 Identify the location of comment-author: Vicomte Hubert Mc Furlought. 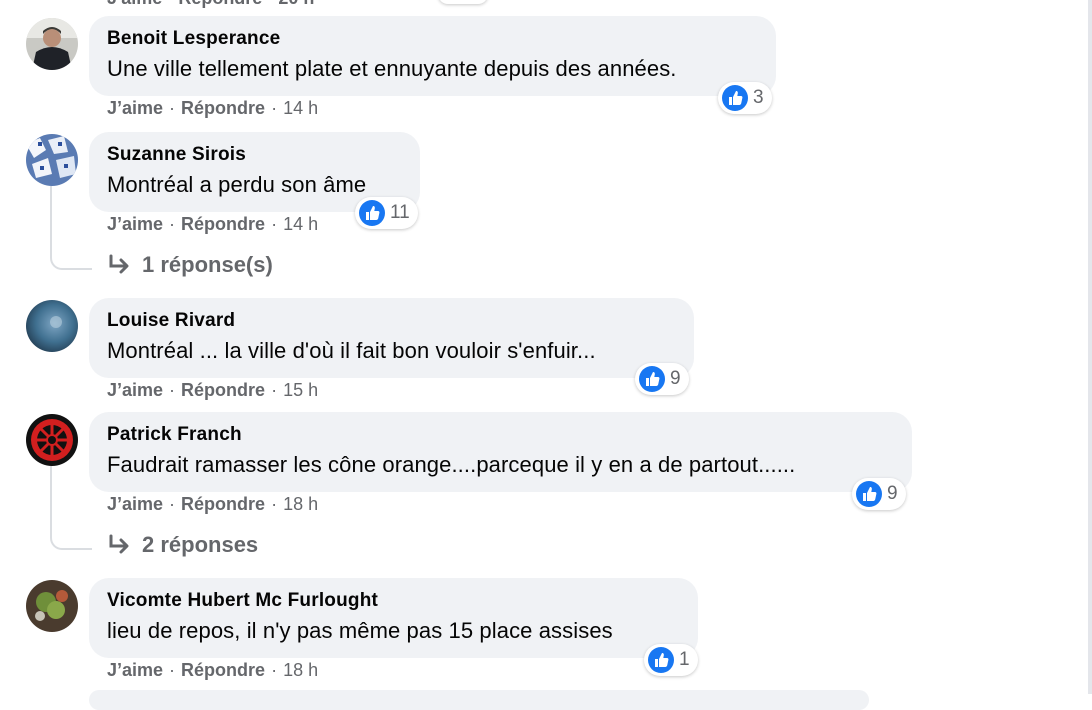
(393, 601).